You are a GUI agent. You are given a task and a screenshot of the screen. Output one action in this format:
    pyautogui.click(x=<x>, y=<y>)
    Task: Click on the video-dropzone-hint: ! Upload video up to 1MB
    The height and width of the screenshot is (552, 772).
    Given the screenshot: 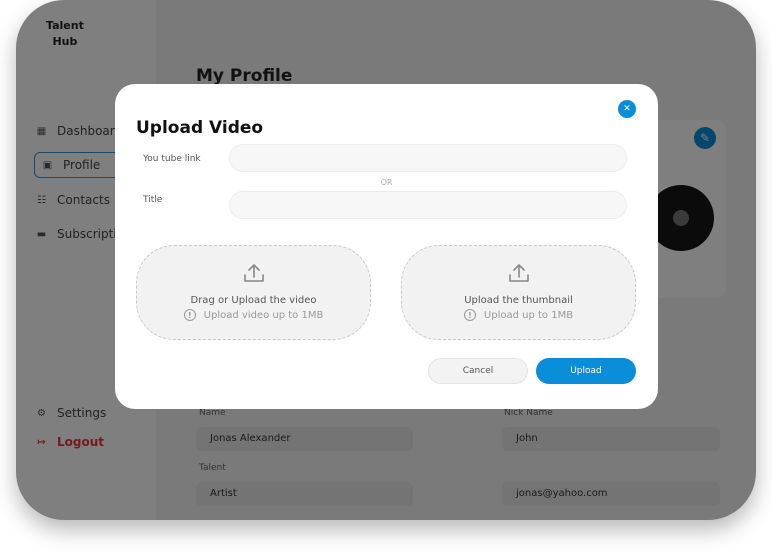 What is the action you would take?
    pyautogui.click(x=253, y=315)
    